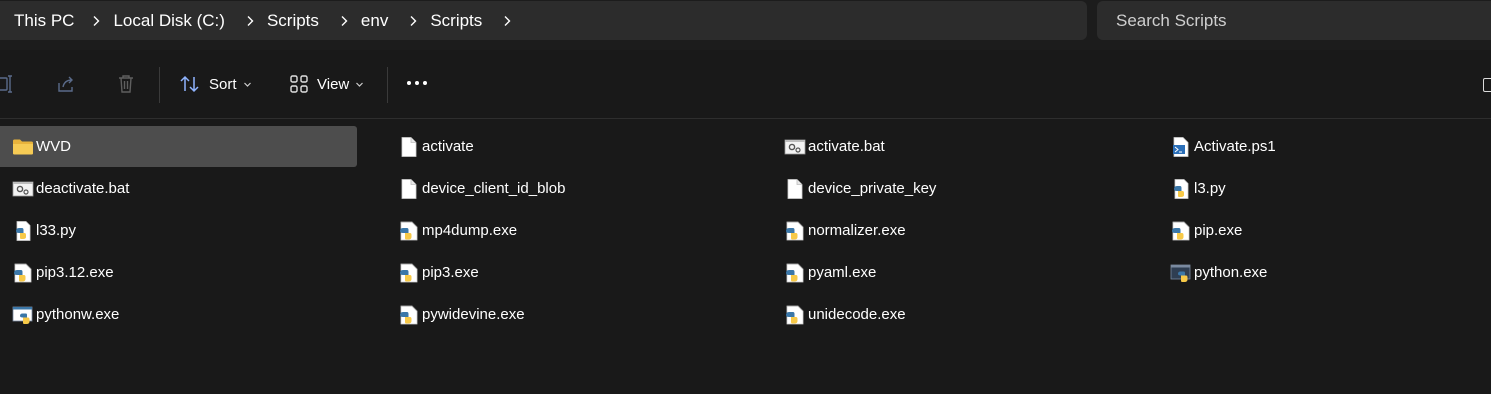 The height and width of the screenshot is (394, 1491). I want to click on file-item: l3.py, so click(1330, 188).